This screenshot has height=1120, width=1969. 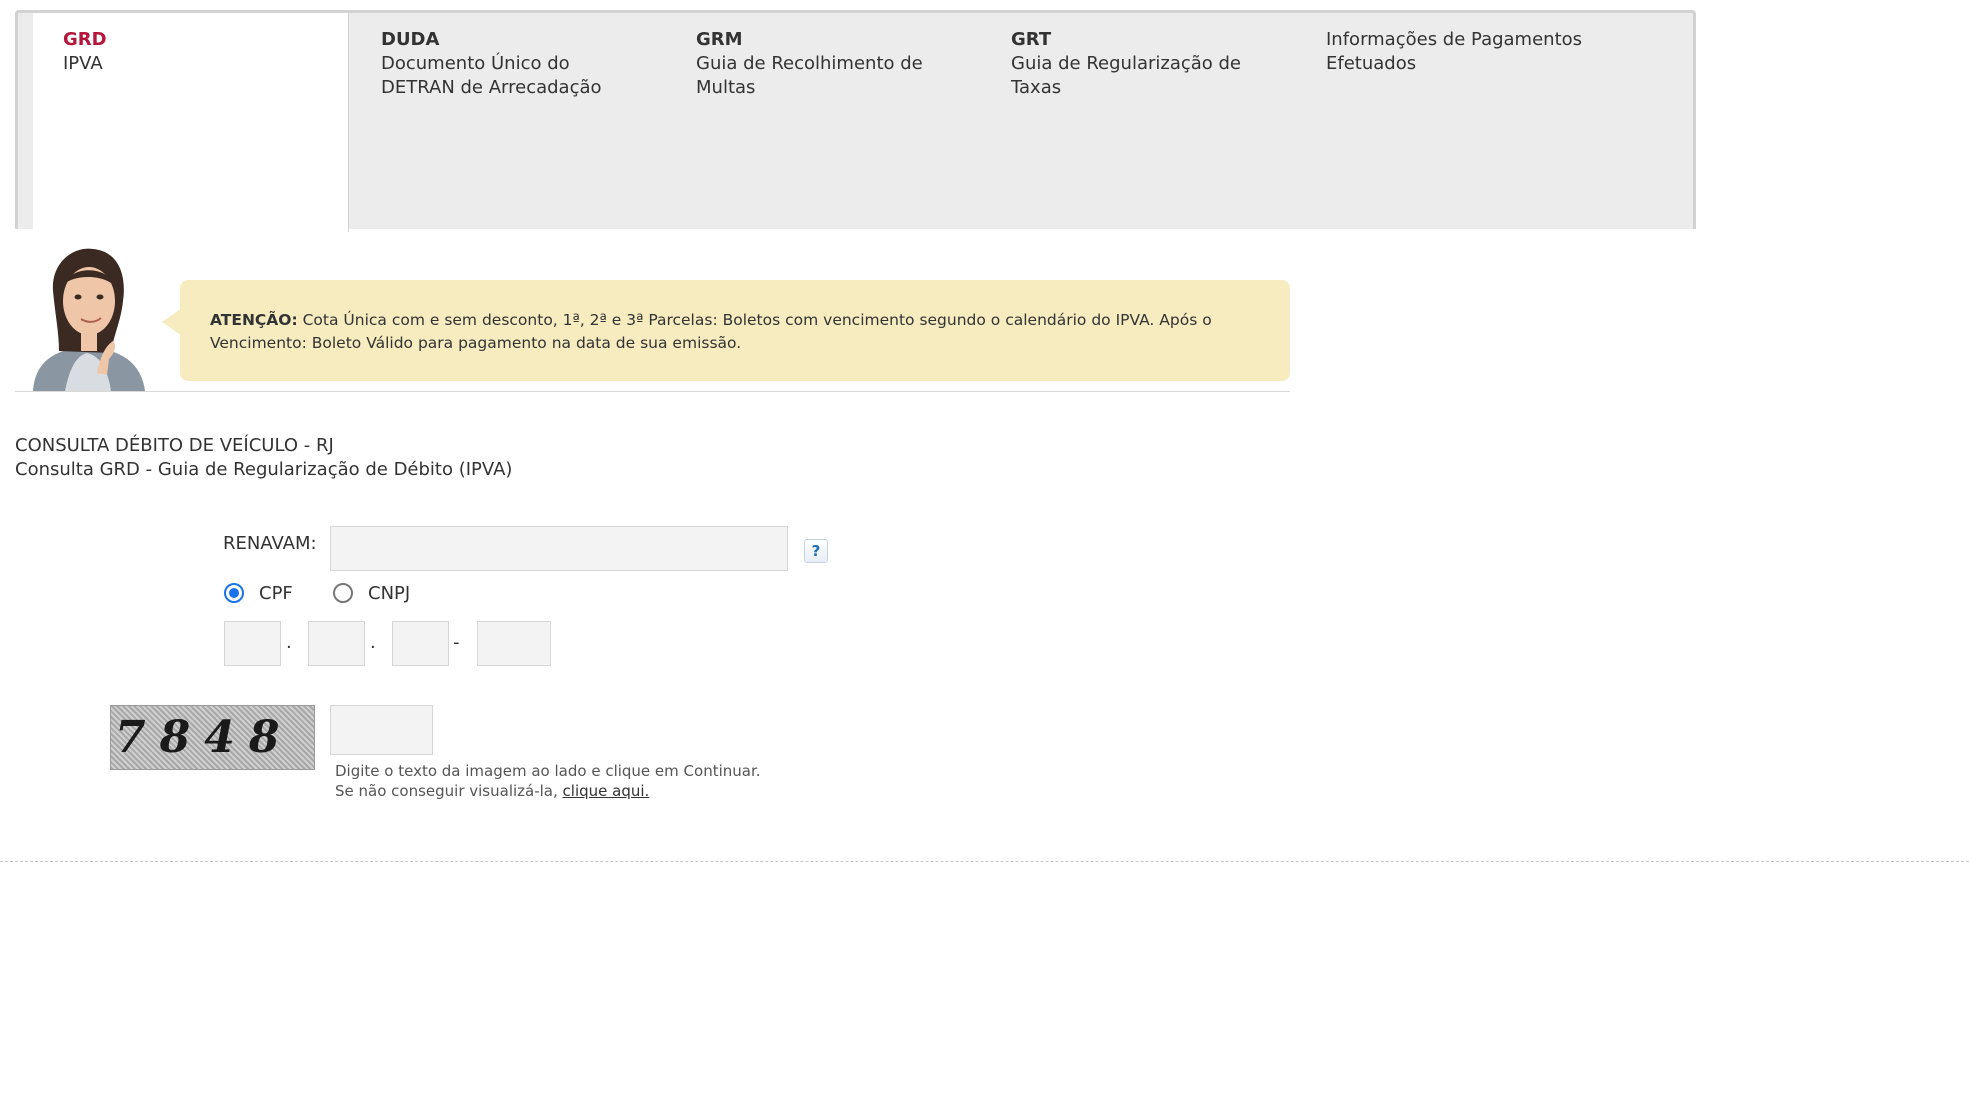 I want to click on notice-divider, so click(x=652, y=391).